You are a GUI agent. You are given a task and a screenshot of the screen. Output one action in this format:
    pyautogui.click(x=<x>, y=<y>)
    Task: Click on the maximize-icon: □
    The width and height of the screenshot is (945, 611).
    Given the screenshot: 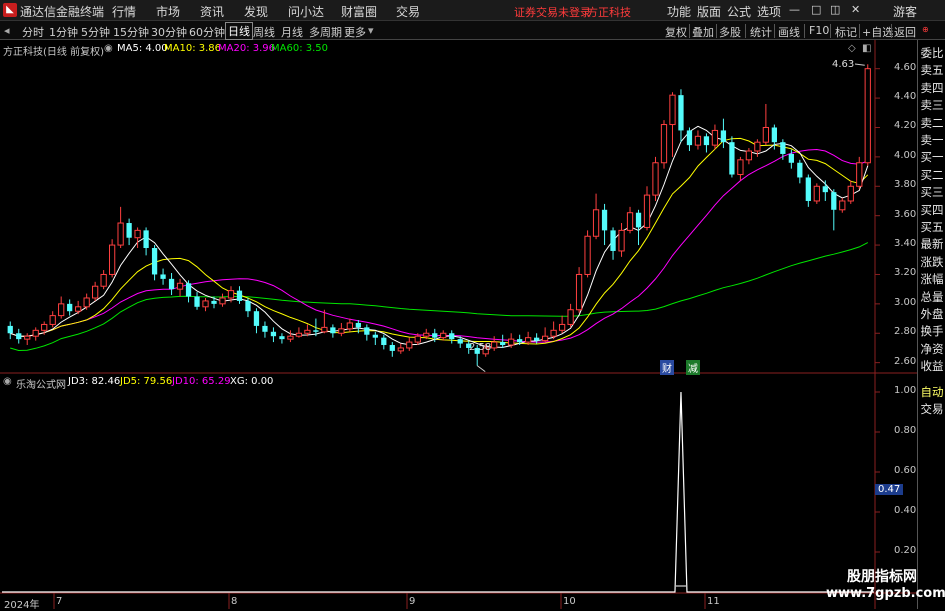 What is the action you would take?
    pyautogui.click(x=816, y=9)
    